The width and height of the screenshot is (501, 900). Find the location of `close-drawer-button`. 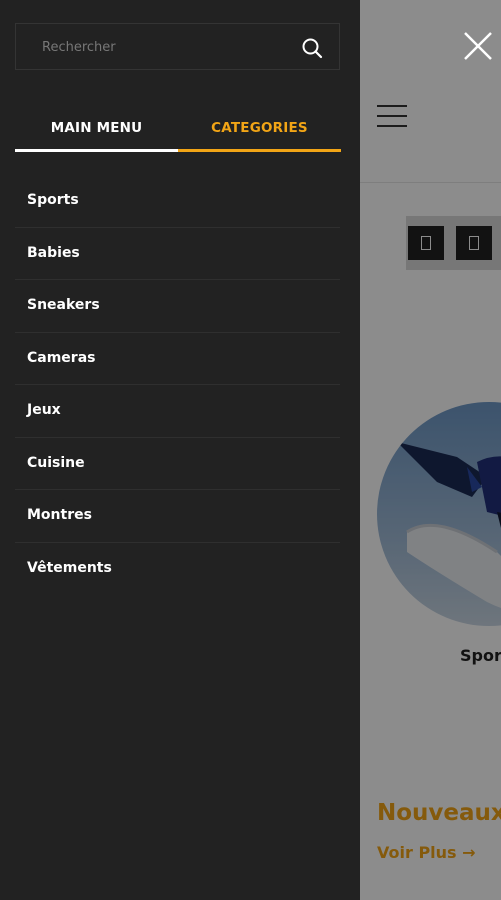

close-drawer-button is located at coordinates (478, 46).